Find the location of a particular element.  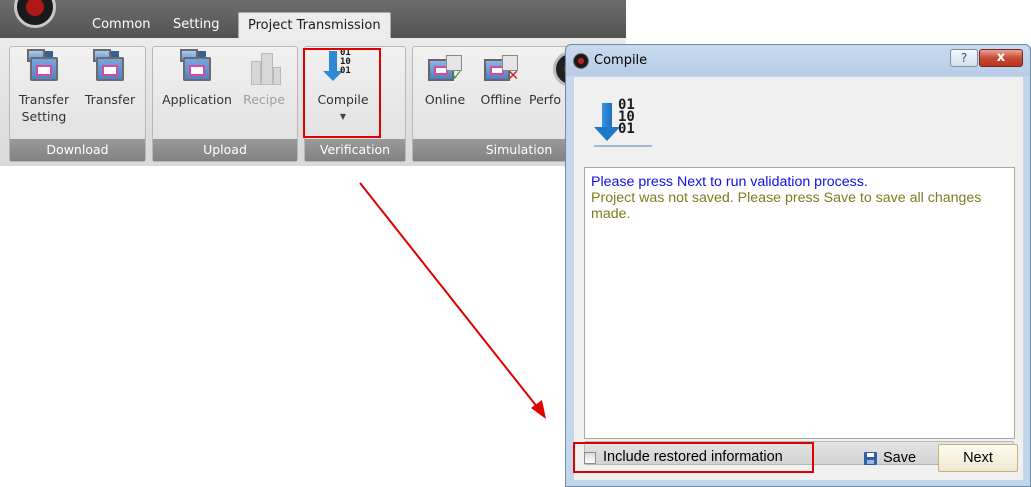

dialog-title: Compile is located at coordinates (621, 60).